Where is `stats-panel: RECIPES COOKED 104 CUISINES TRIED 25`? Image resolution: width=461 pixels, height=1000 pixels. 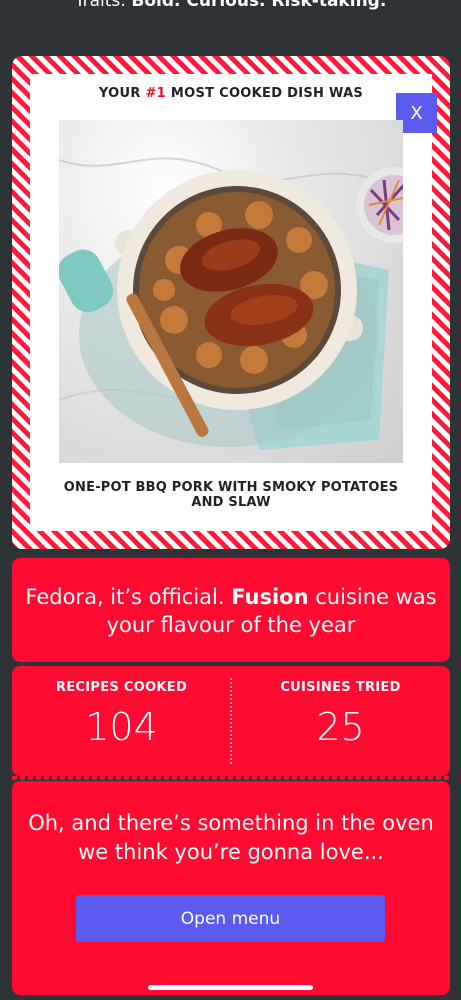
stats-panel: RECIPES COOKED 104 CUISINES TRIED 25 is located at coordinates (231, 721).